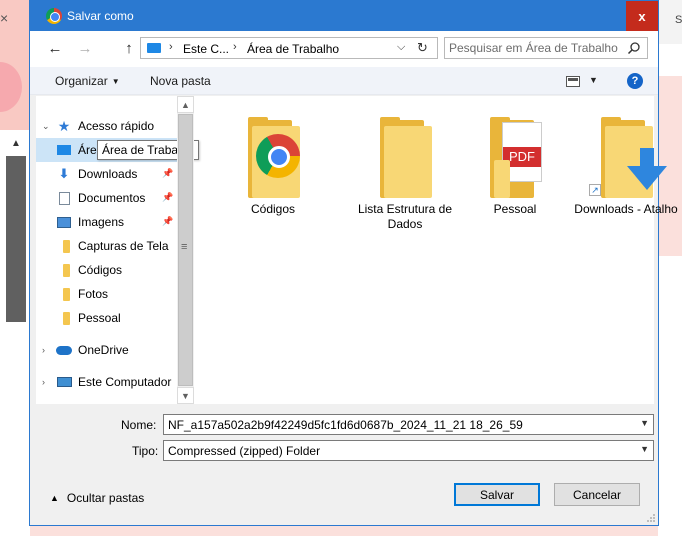 This screenshot has width=682, height=536. I want to click on change-view-icon, so click(573, 81).